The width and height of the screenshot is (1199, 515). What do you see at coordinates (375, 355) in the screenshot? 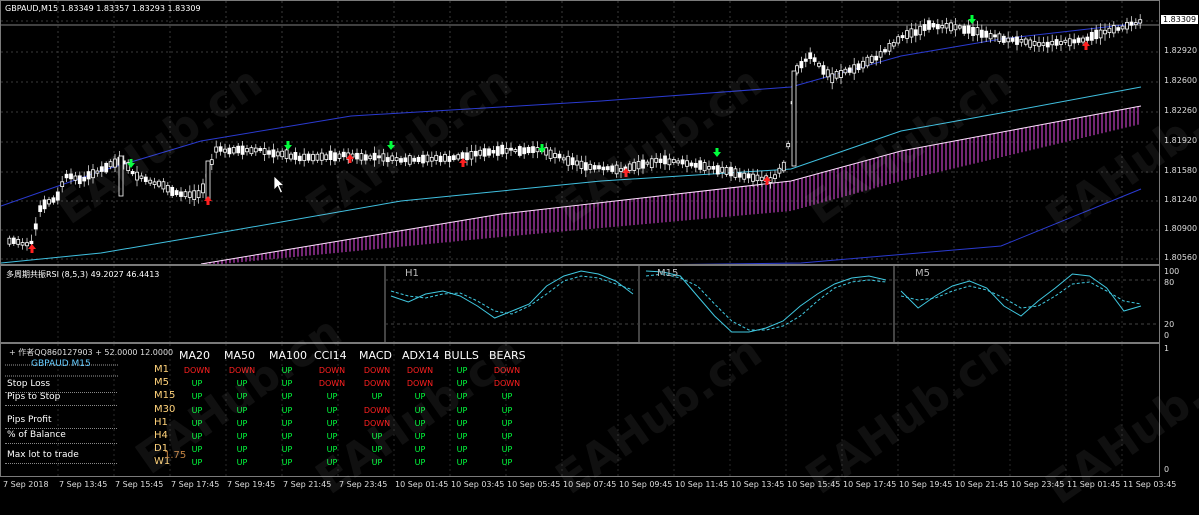
I see `column-header: MACD` at bounding box center [375, 355].